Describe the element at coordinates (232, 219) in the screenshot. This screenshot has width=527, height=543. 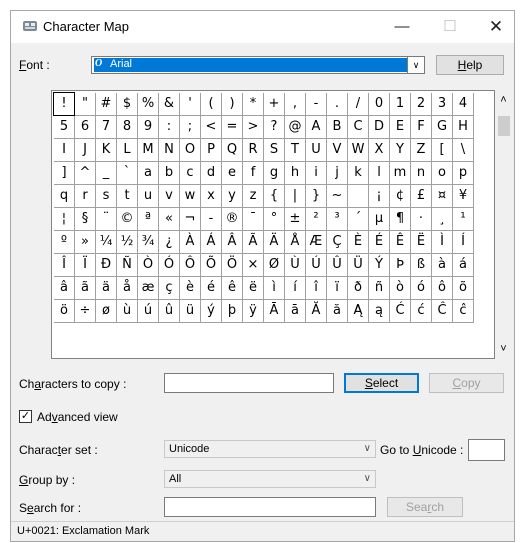
I see `character-cell: ®` at that location.